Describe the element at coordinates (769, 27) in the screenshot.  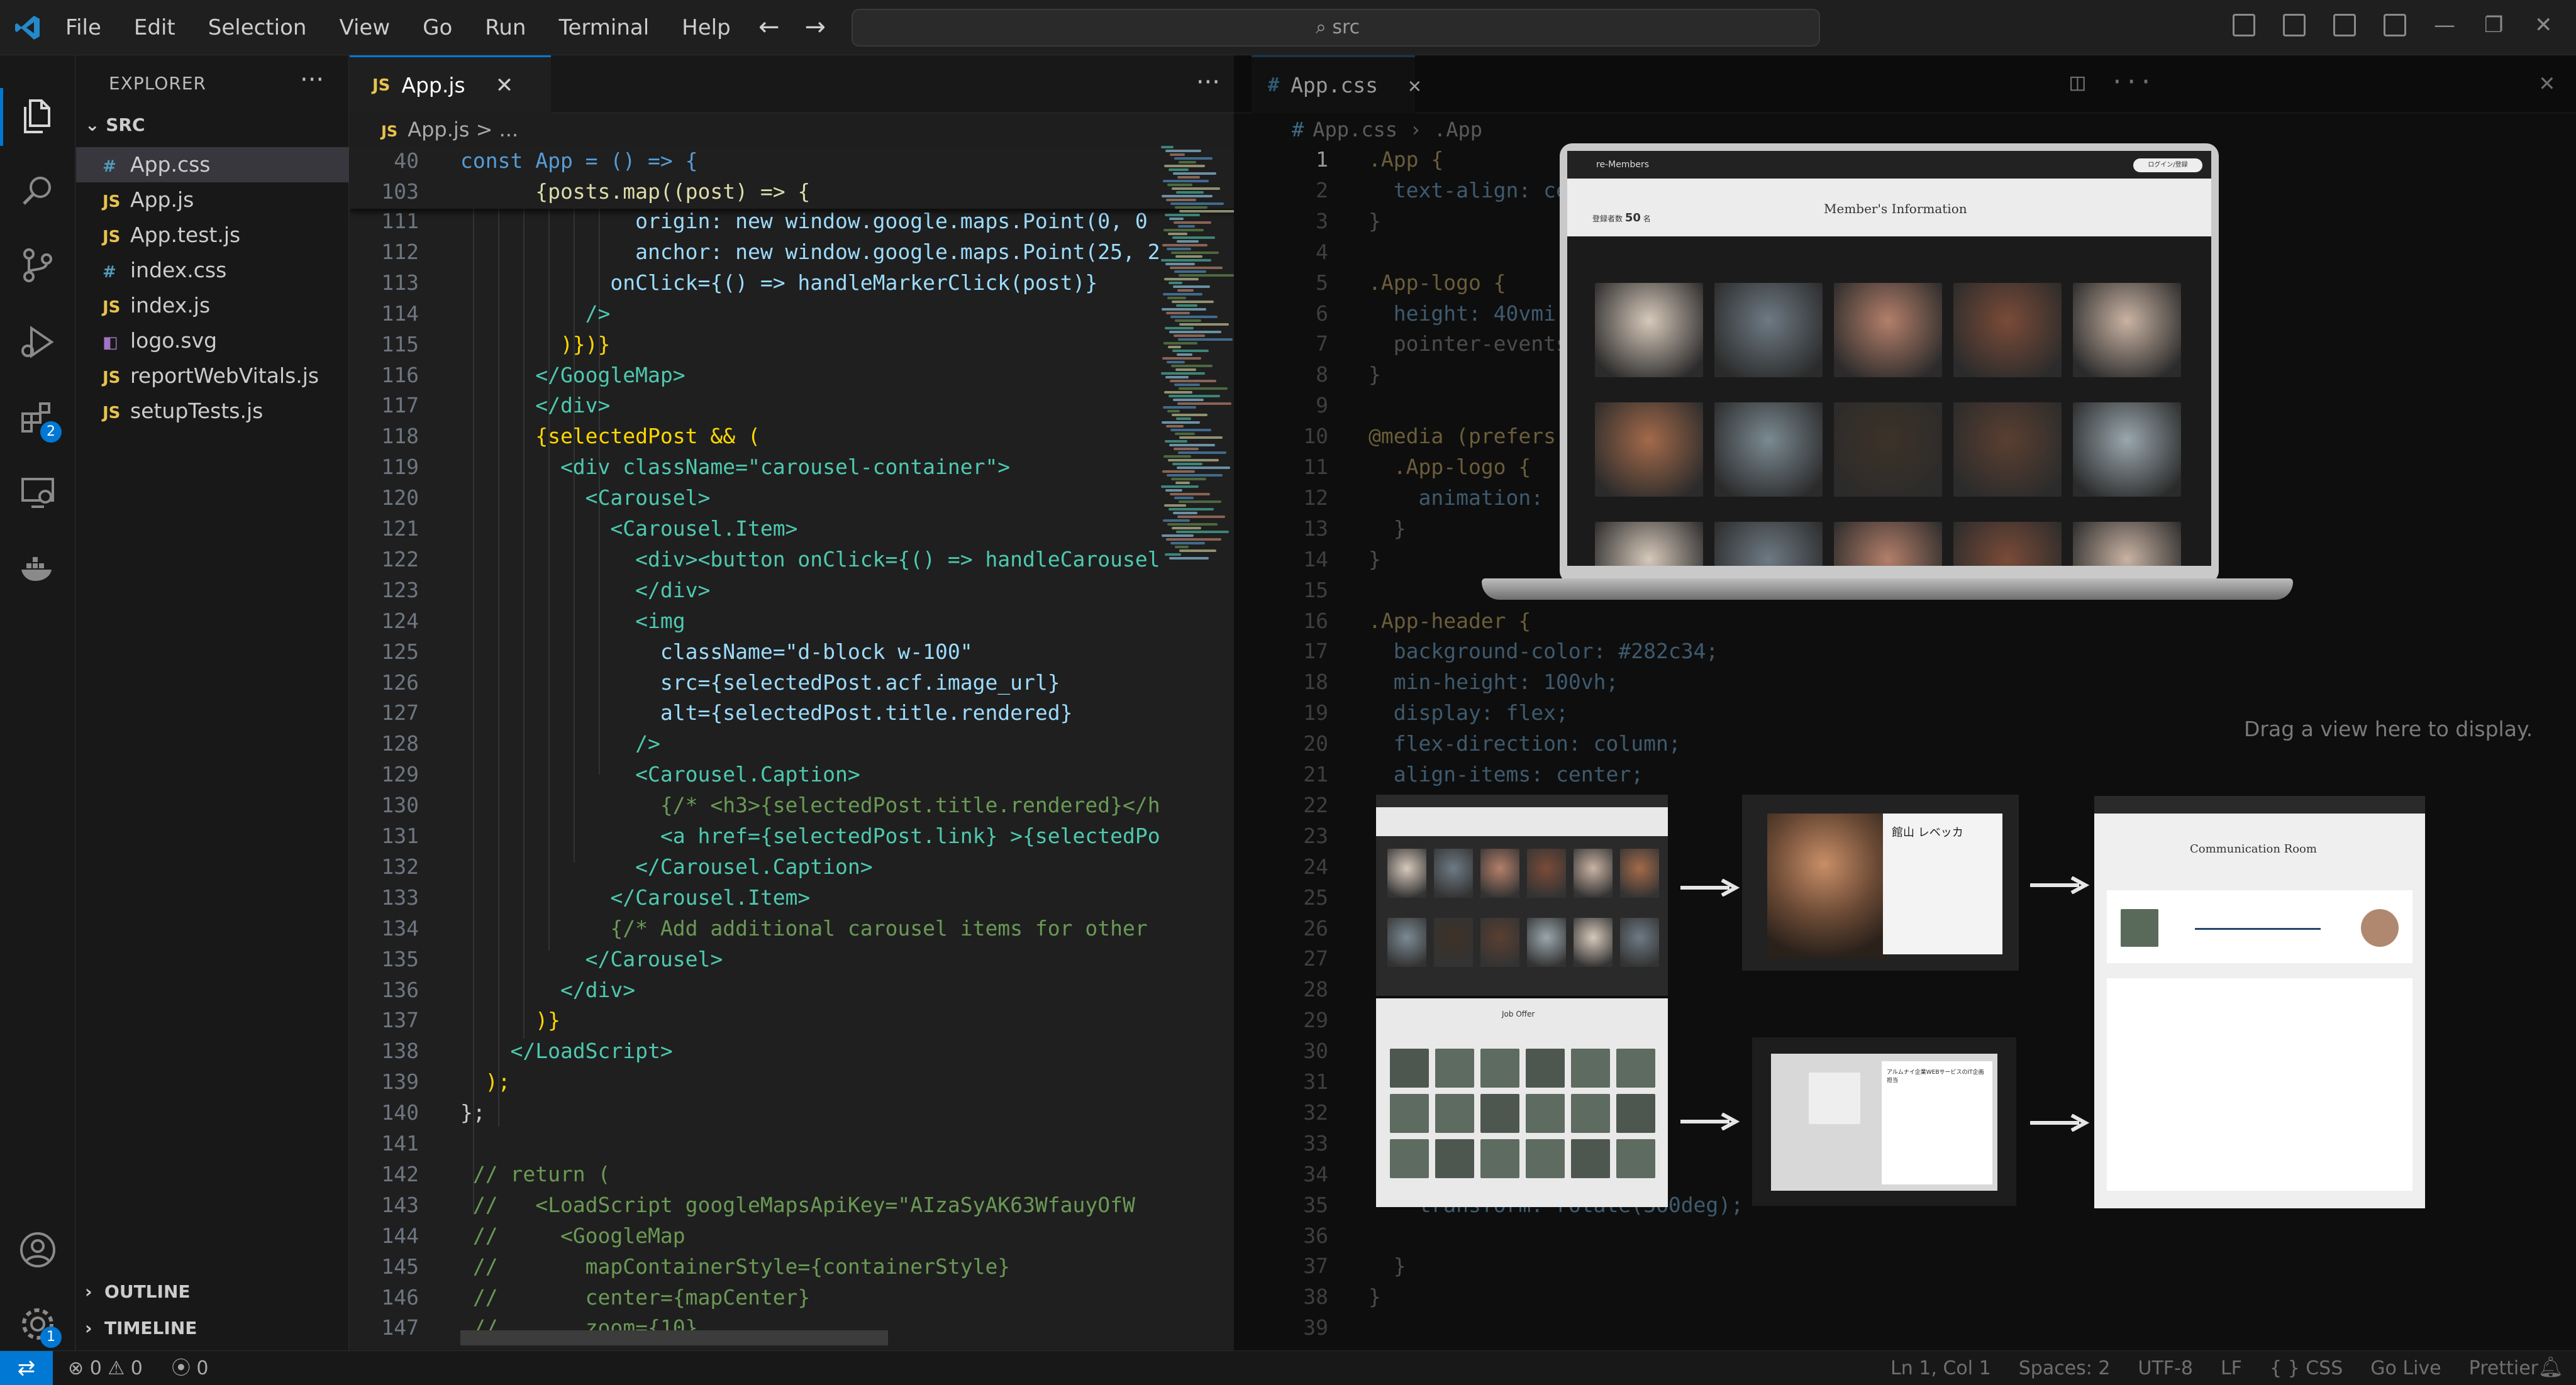
I see `back-arrow-icon: ←` at that location.